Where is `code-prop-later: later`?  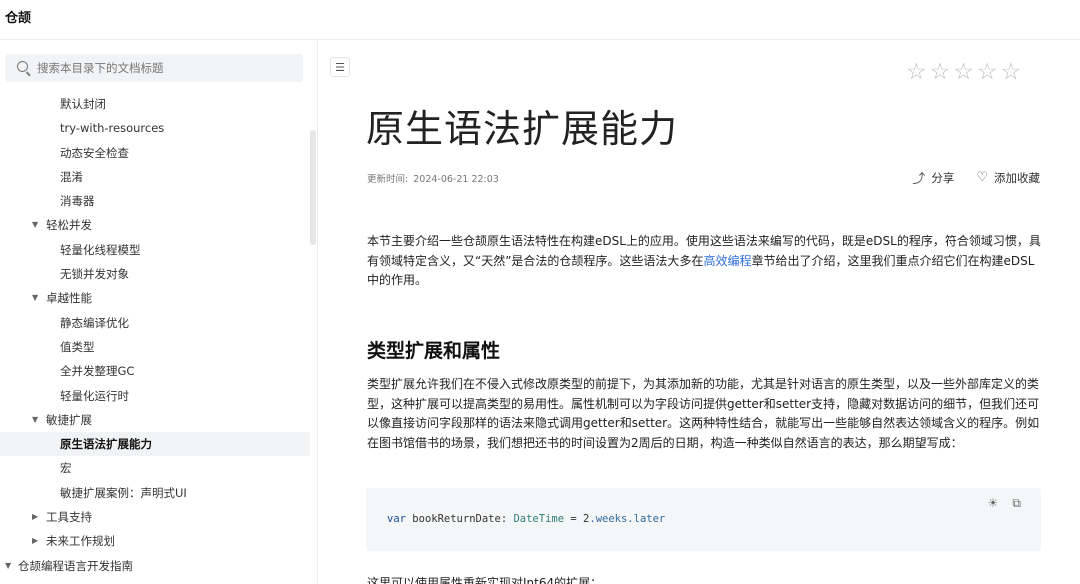 code-prop-later: later is located at coordinates (649, 519).